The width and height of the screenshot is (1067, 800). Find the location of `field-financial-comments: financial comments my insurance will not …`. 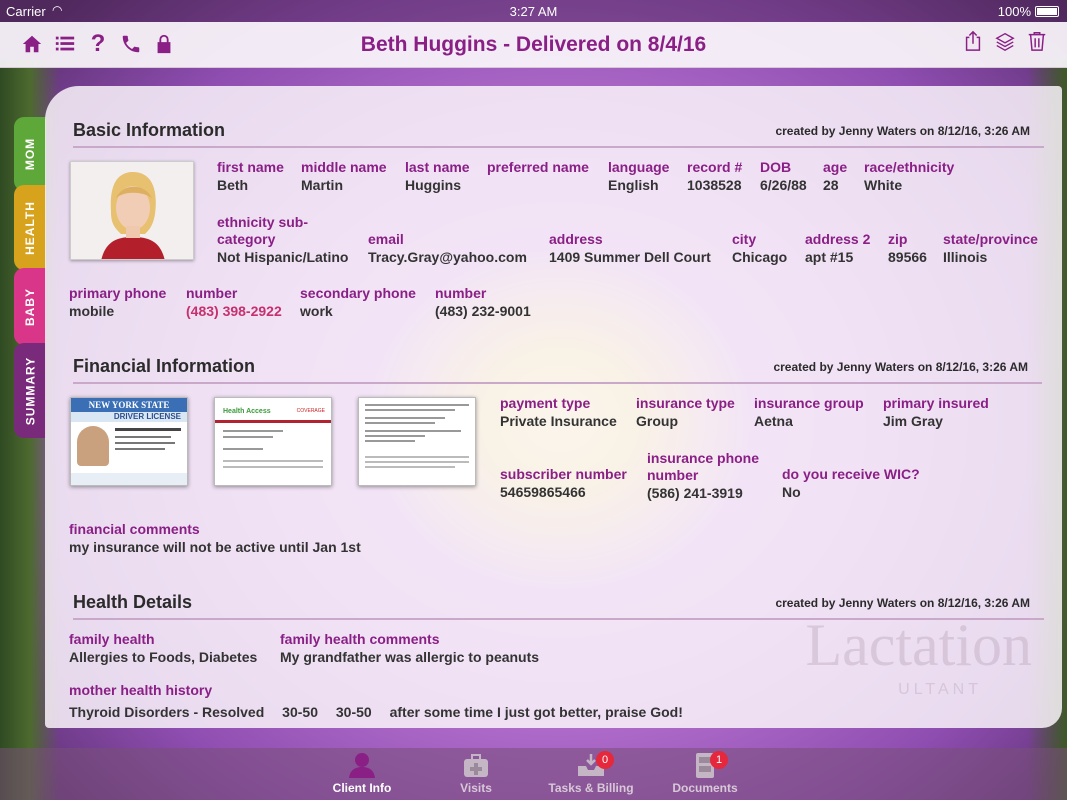

field-financial-comments: financial comments my insurance will not … is located at coordinates (215, 538).